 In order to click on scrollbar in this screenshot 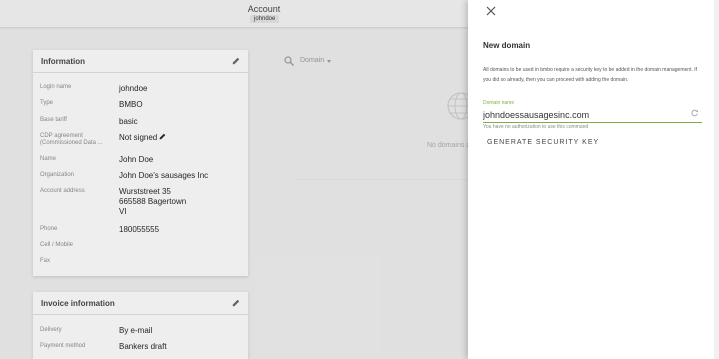, I will do `click(716, 179)`.